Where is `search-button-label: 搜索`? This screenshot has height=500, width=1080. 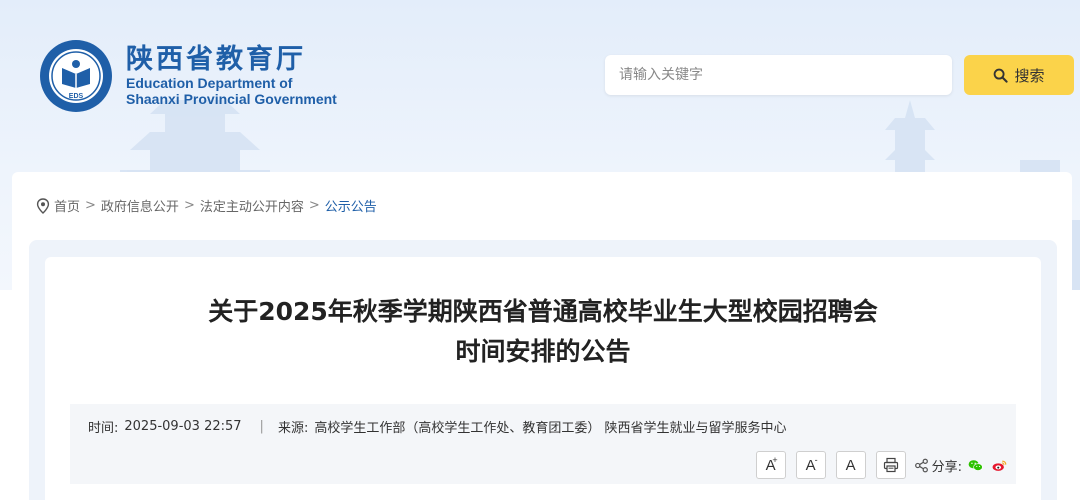
search-button-label: 搜索 is located at coordinates (1029, 75).